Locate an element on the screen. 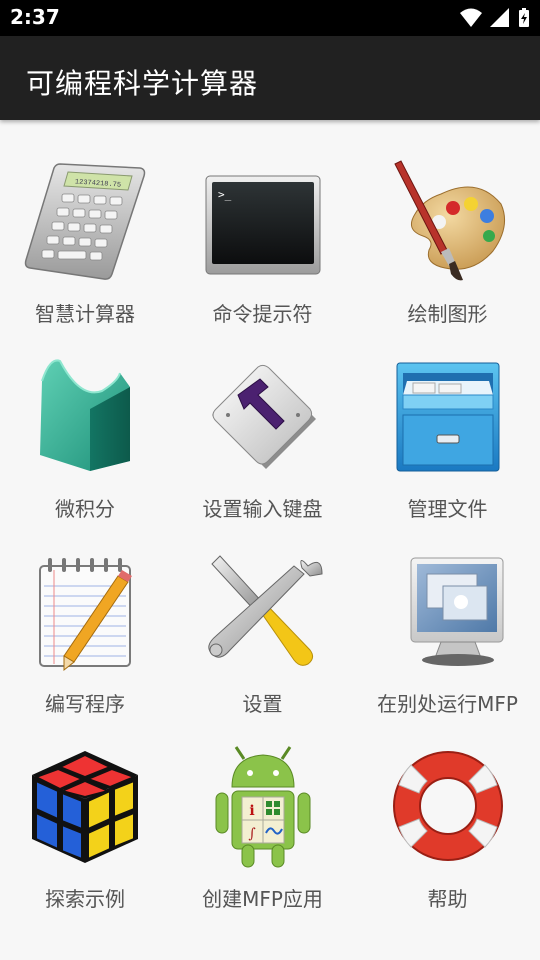 This screenshot has height=960, width=540. menu-item-label: 创建MFP应用 is located at coordinates (262, 899).